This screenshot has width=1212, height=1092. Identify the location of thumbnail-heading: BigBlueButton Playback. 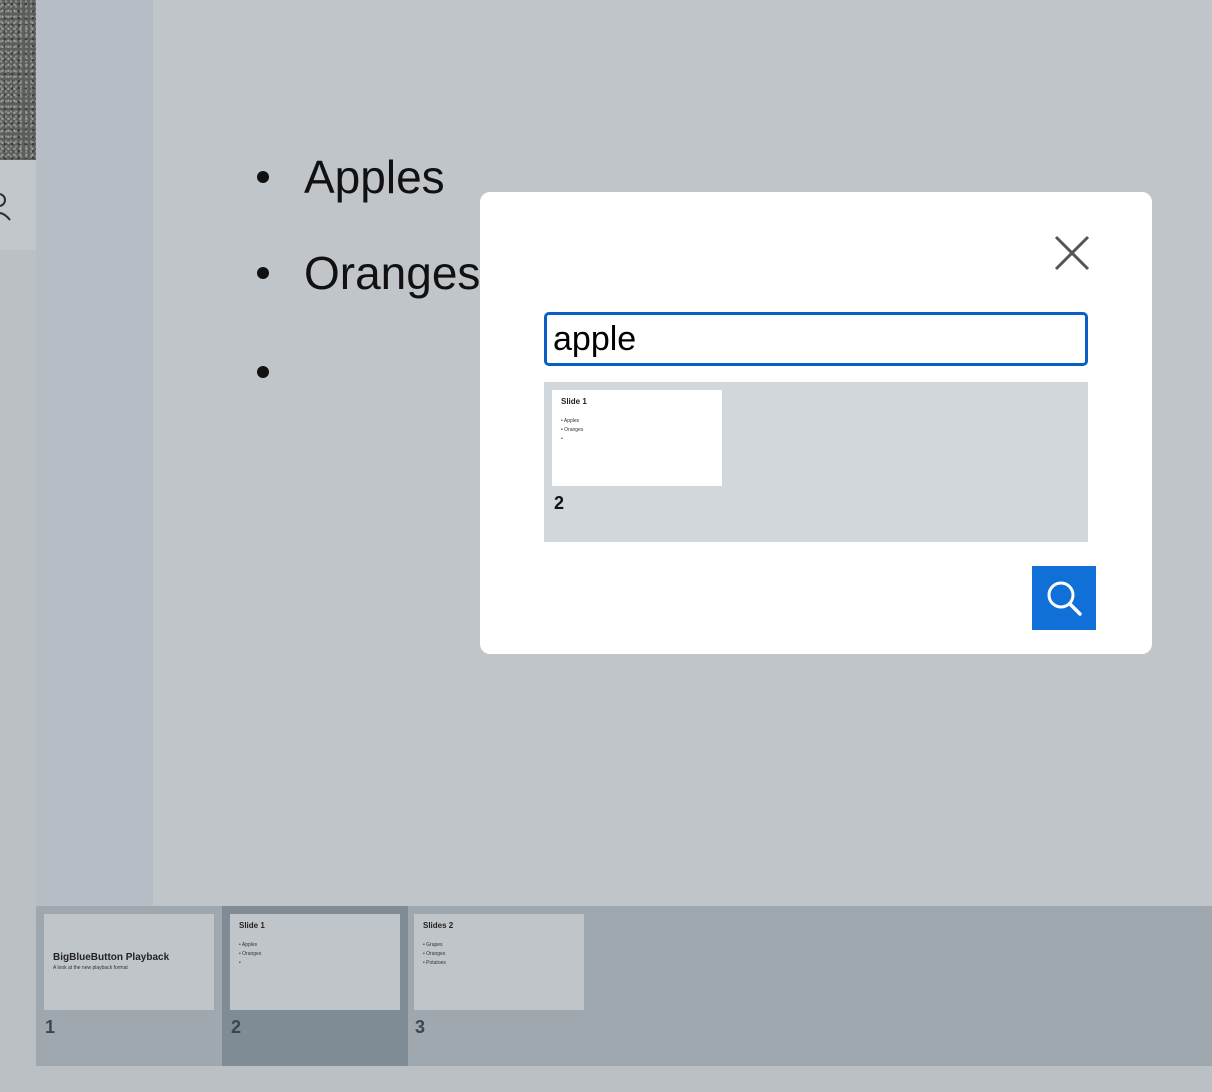
(111, 957).